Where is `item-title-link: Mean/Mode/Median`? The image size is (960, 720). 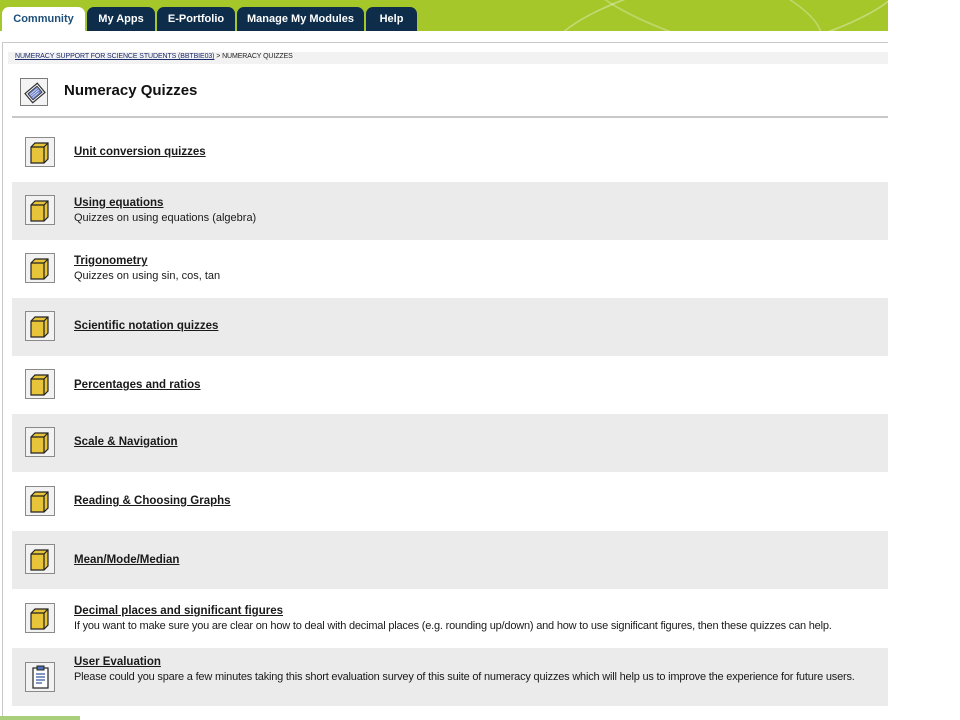 item-title-link: Mean/Mode/Median is located at coordinates (126, 560).